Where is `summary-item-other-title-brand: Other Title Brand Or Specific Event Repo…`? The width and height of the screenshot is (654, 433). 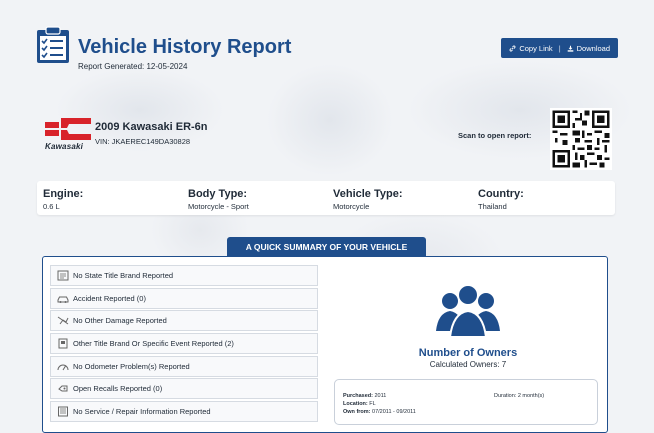
summary-item-other-title-brand: Other Title Brand Or Specific Event Repo… is located at coordinates (184, 344).